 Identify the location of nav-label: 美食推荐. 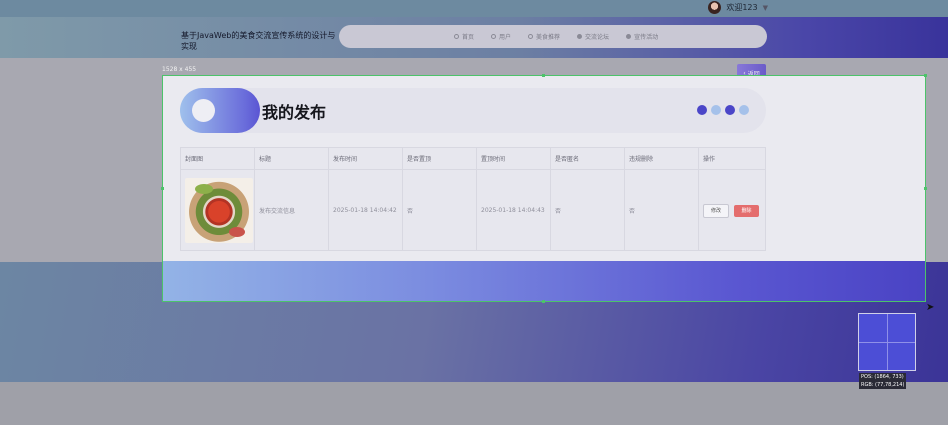
(548, 37).